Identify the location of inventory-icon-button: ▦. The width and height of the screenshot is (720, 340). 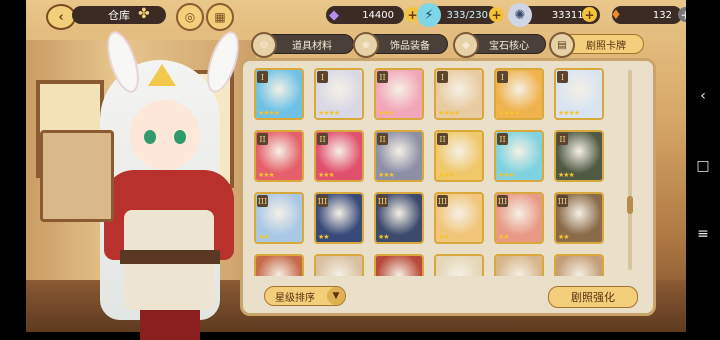
(220, 17).